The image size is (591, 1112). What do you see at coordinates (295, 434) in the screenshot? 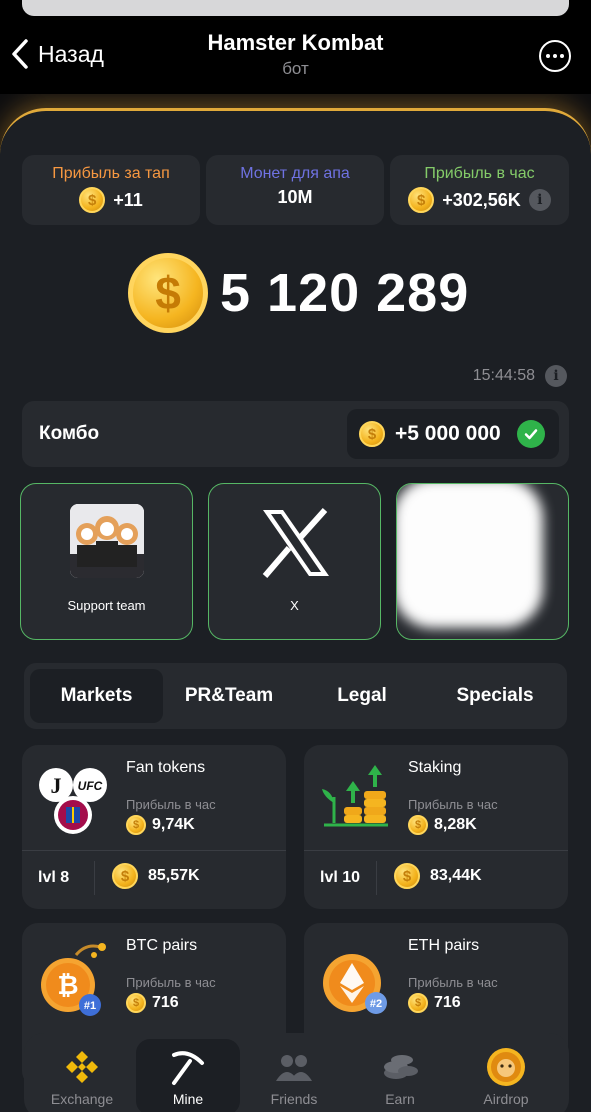
I see `daily-combo: Комбо $ +5 000 000` at bounding box center [295, 434].